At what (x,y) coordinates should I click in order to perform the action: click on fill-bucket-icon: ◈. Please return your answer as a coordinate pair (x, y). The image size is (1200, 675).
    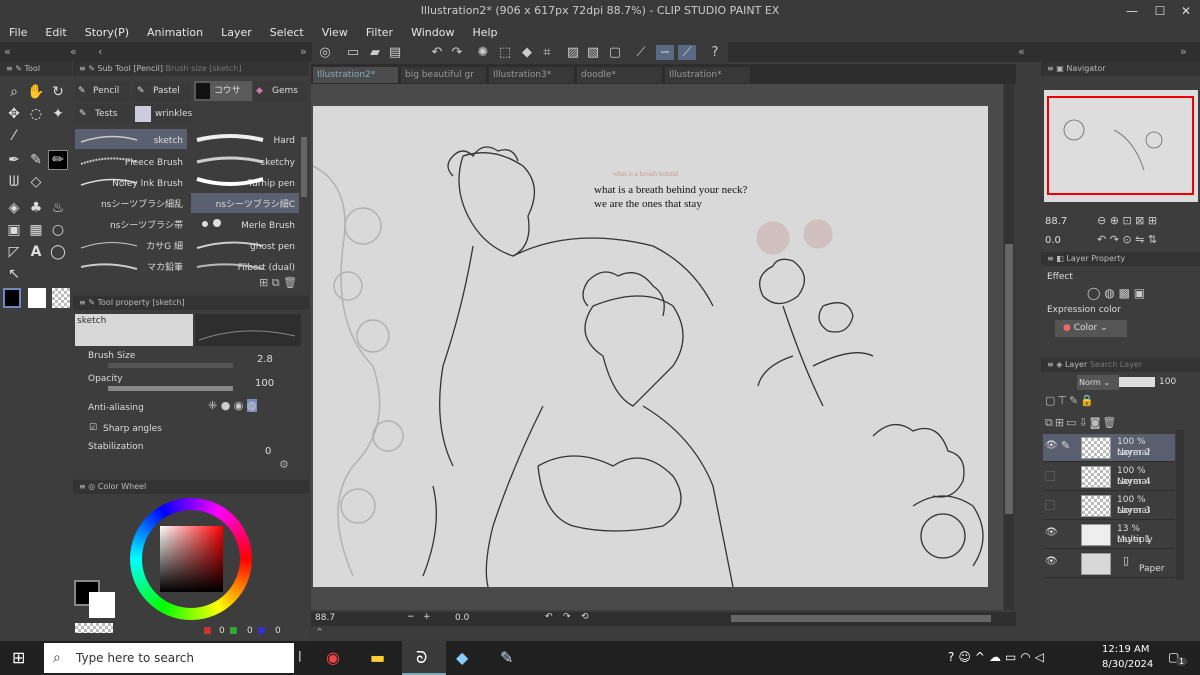
    Looking at the image, I should click on (14, 208).